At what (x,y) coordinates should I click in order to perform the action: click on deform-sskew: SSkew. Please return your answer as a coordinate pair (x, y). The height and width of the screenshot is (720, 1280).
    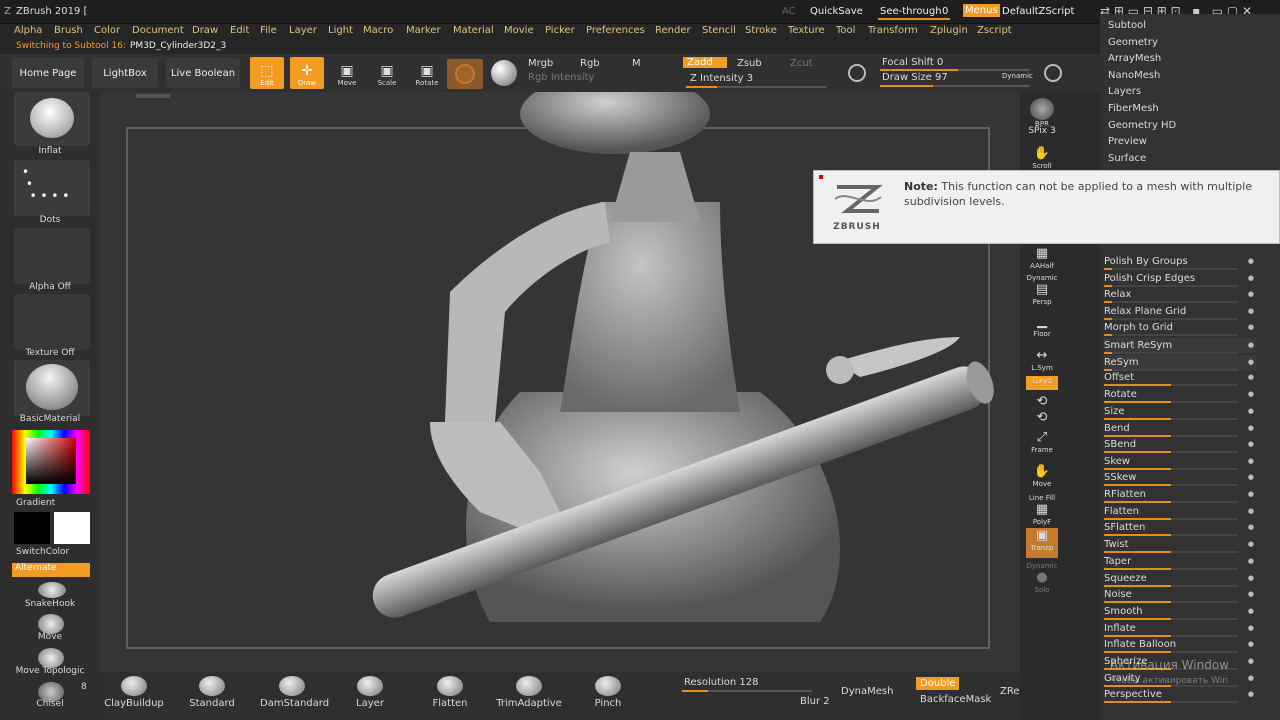
    Looking at the image, I should click on (1180, 477).